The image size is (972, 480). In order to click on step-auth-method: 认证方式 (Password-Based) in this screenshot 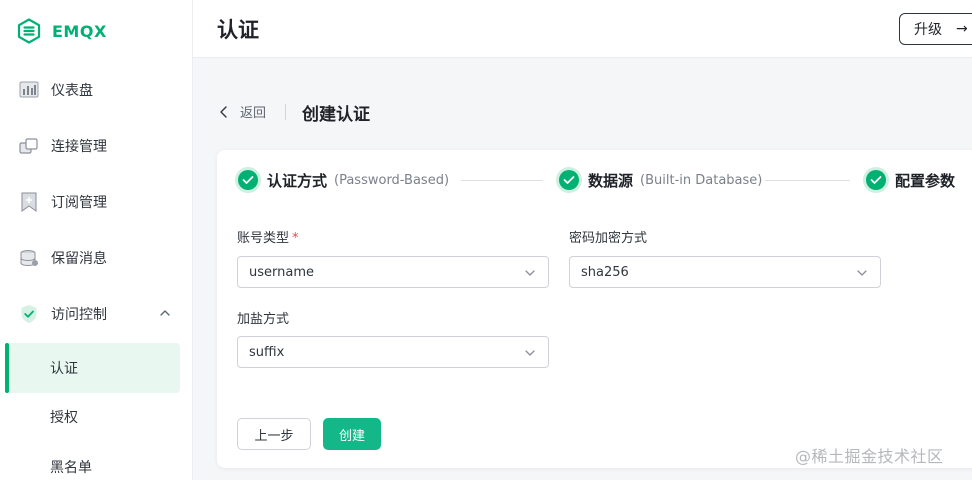, I will do `click(342, 180)`.